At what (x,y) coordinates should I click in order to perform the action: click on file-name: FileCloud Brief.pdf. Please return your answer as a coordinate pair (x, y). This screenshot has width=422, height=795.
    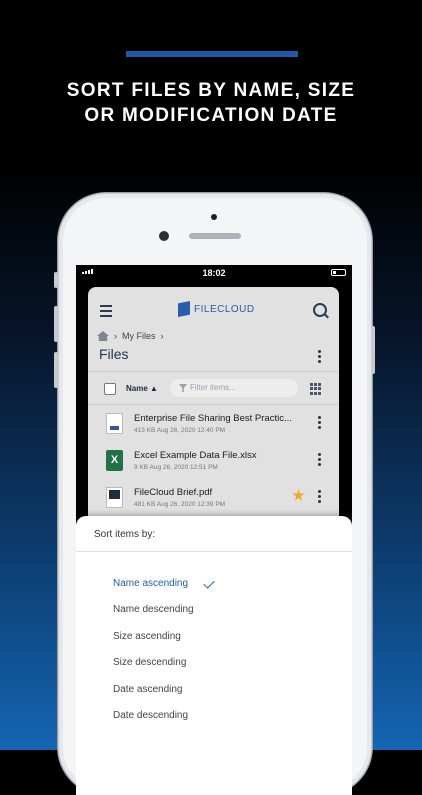
    Looking at the image, I should click on (173, 492).